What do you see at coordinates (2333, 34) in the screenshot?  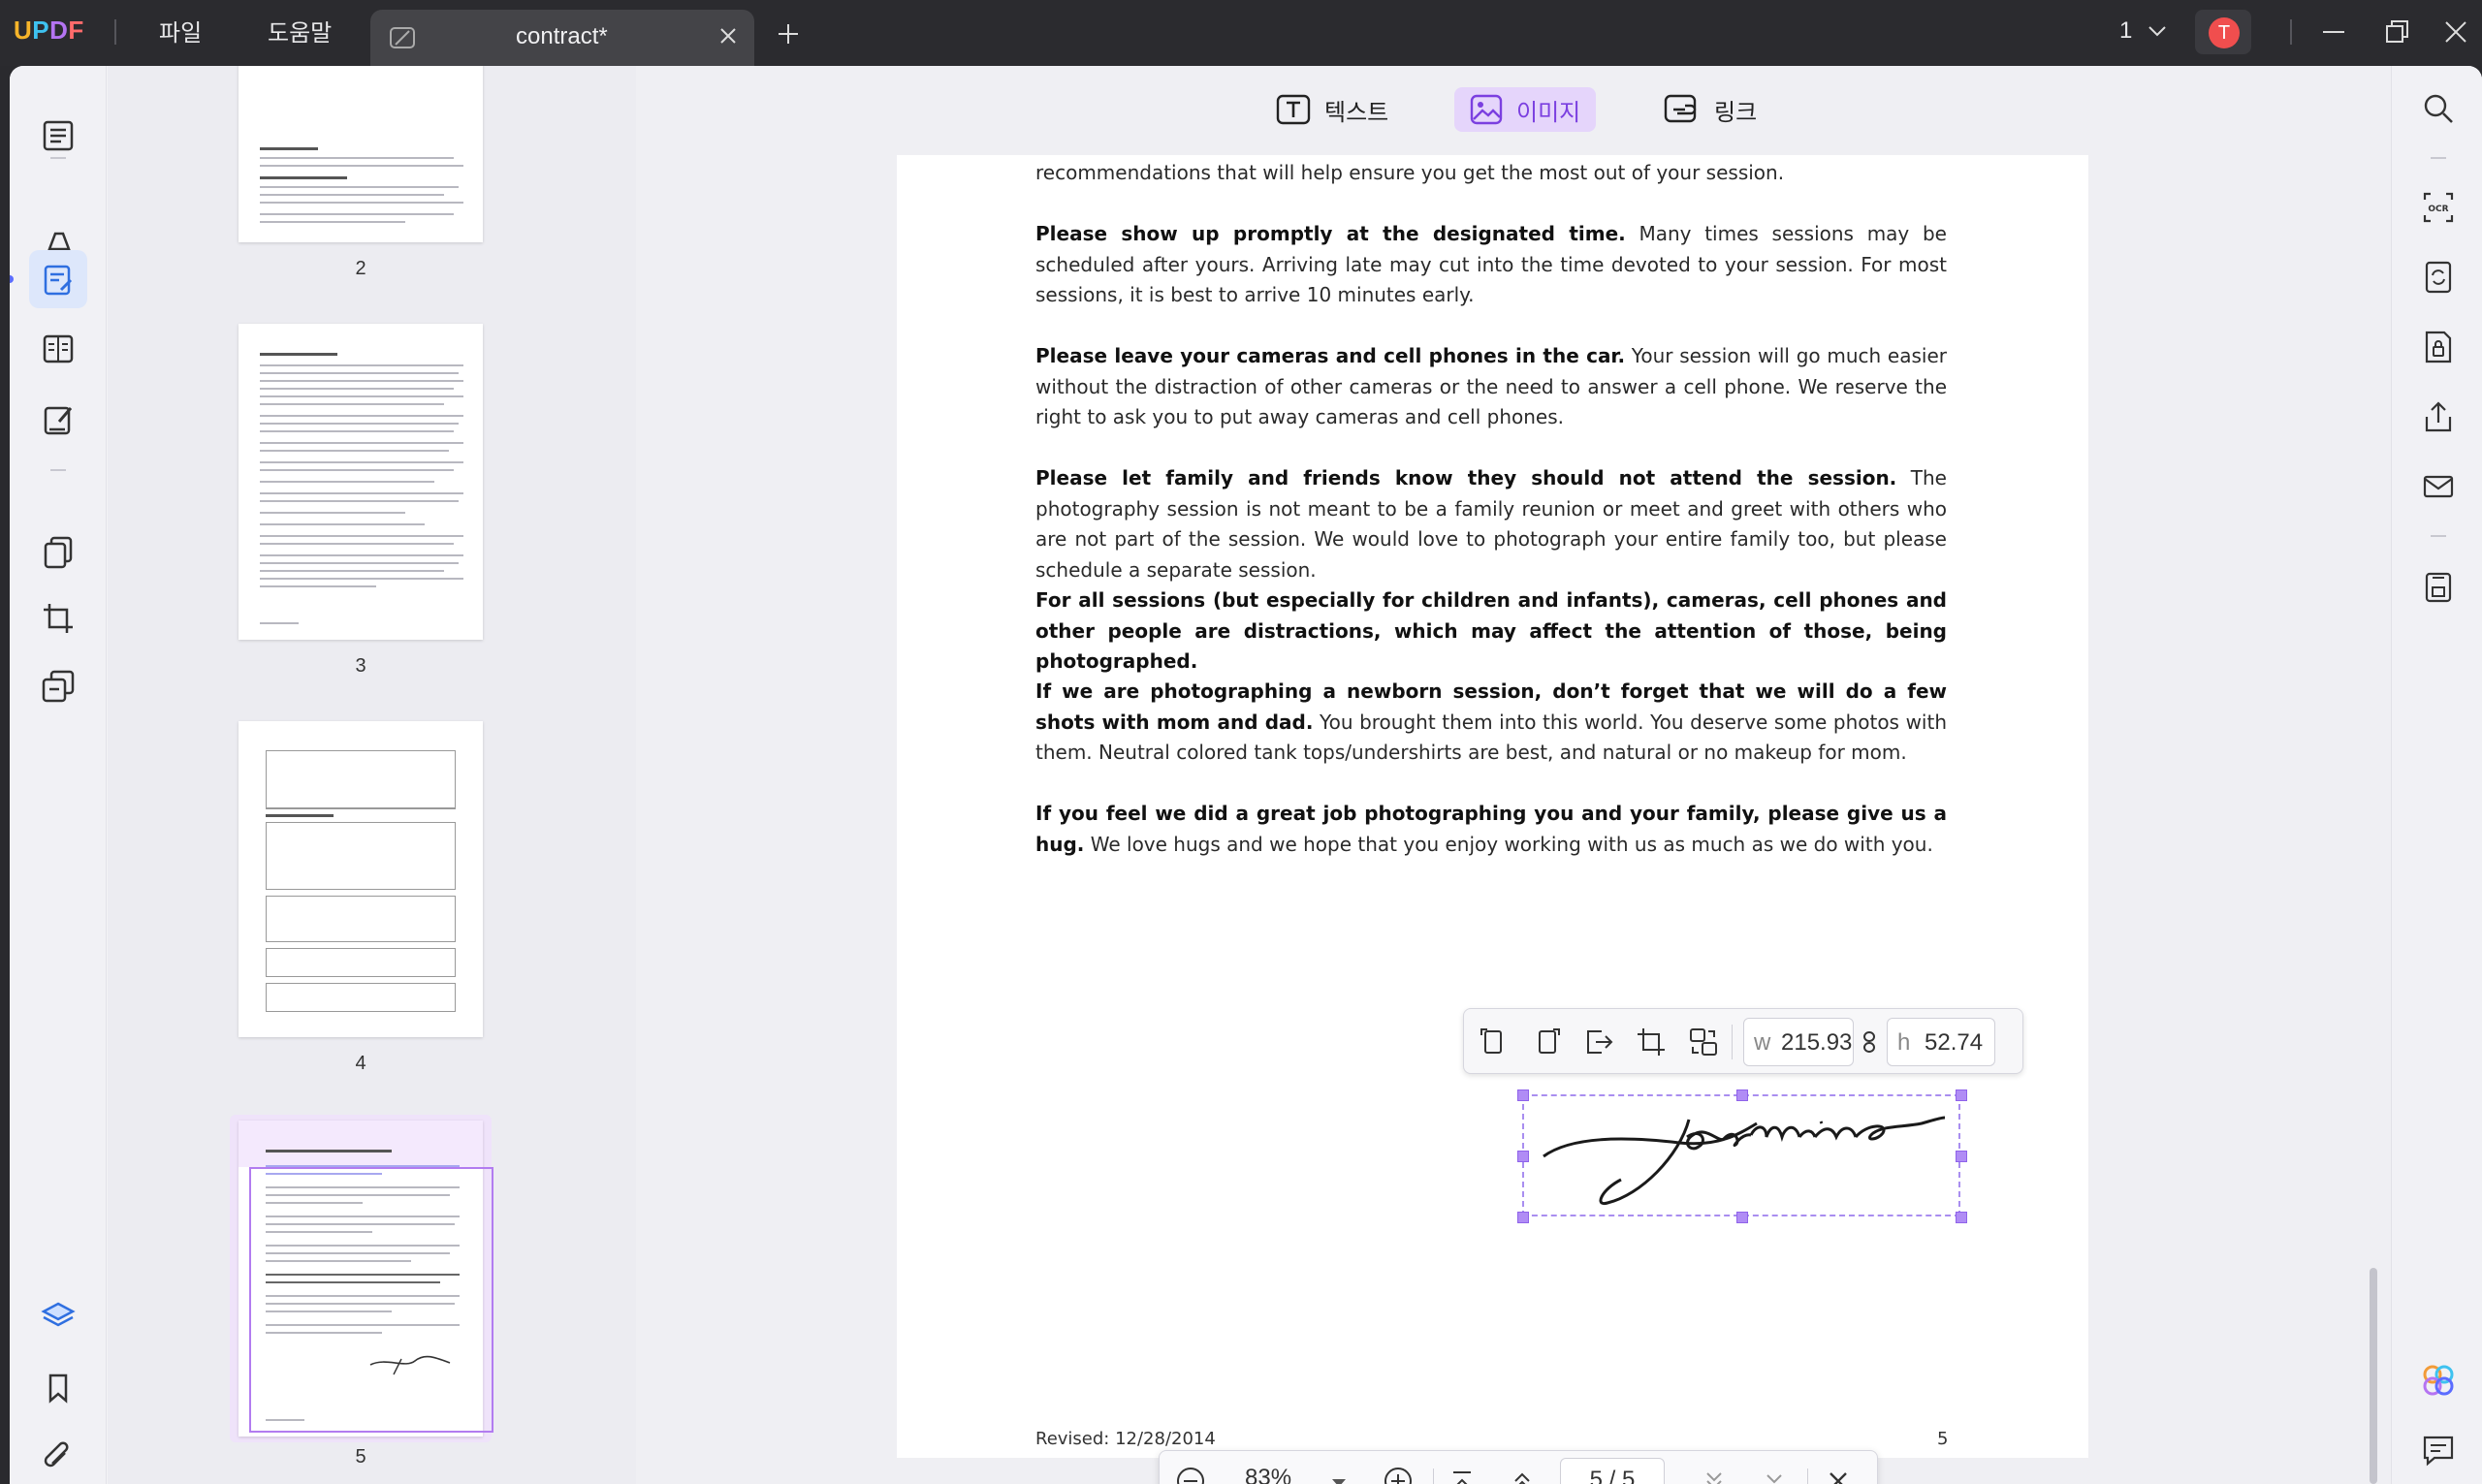 I see `minimize-icon` at bounding box center [2333, 34].